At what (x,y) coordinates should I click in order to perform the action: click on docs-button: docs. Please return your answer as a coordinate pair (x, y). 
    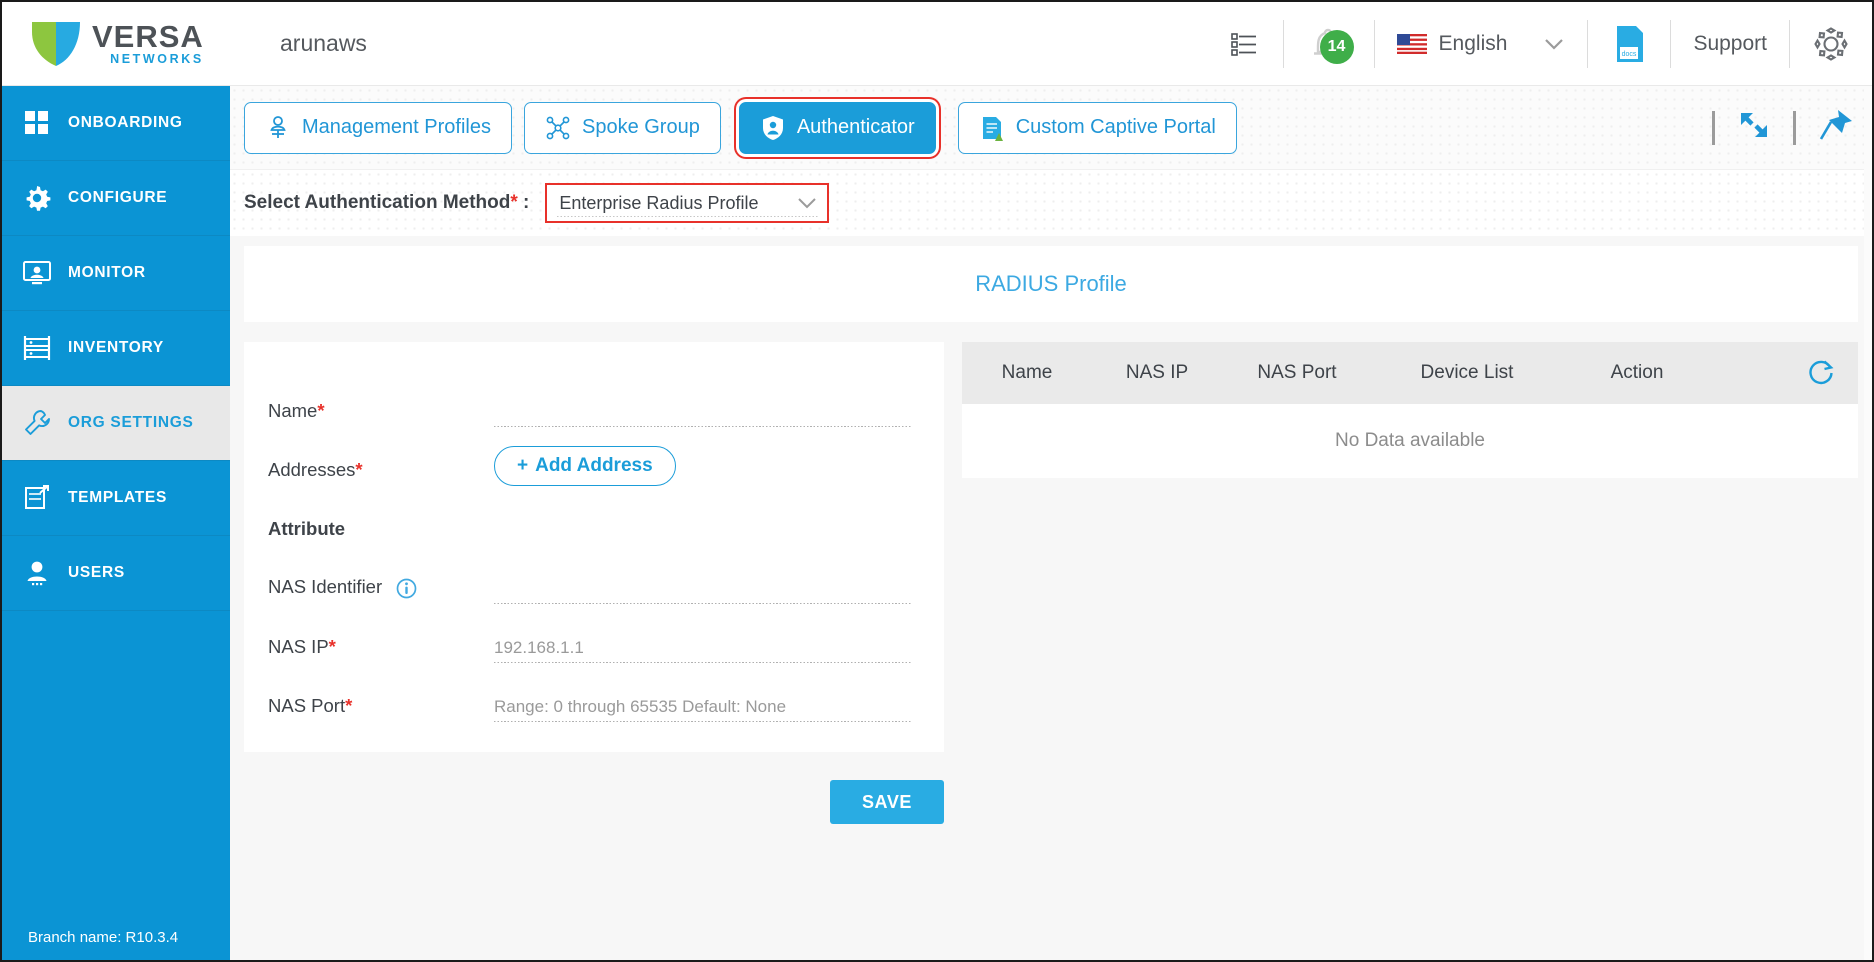
    Looking at the image, I should click on (1629, 44).